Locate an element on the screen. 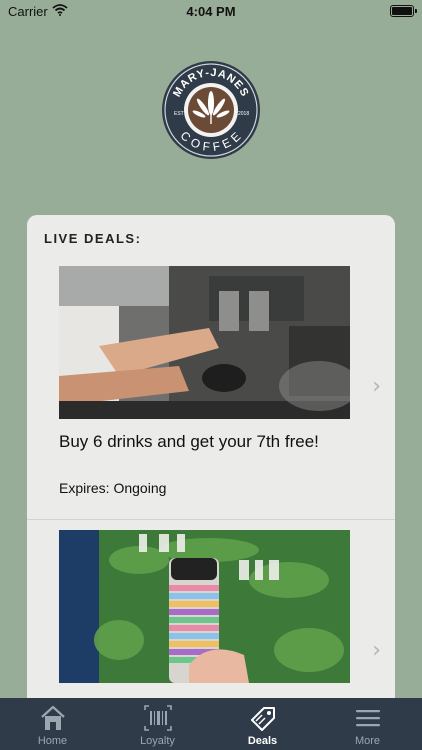  tab-label-deals: Deals is located at coordinates (262, 741).